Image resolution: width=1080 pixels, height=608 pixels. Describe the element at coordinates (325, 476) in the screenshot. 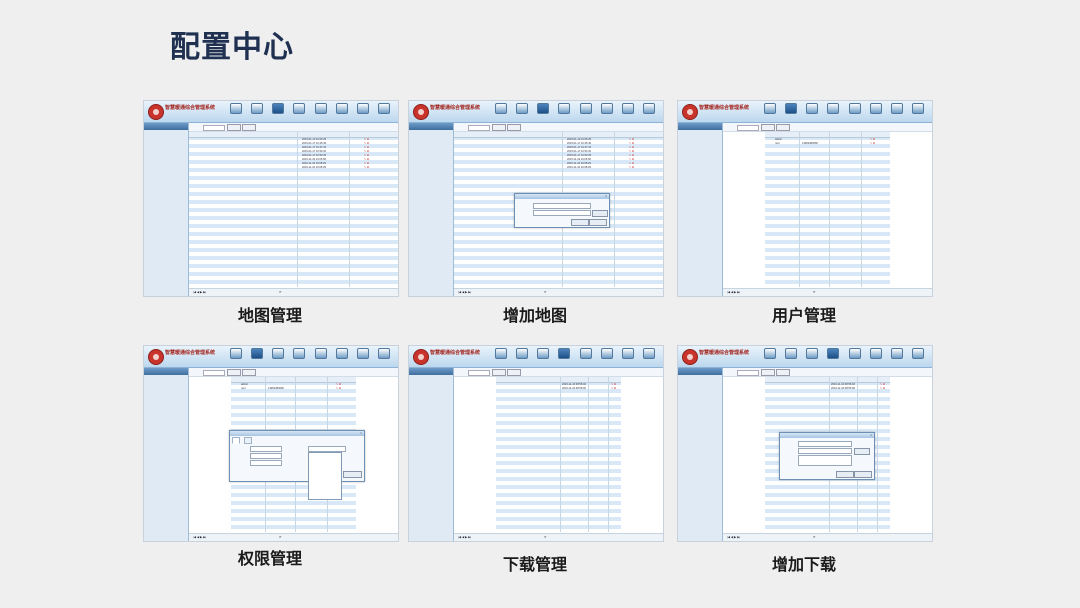

I see `permission-tree` at that location.